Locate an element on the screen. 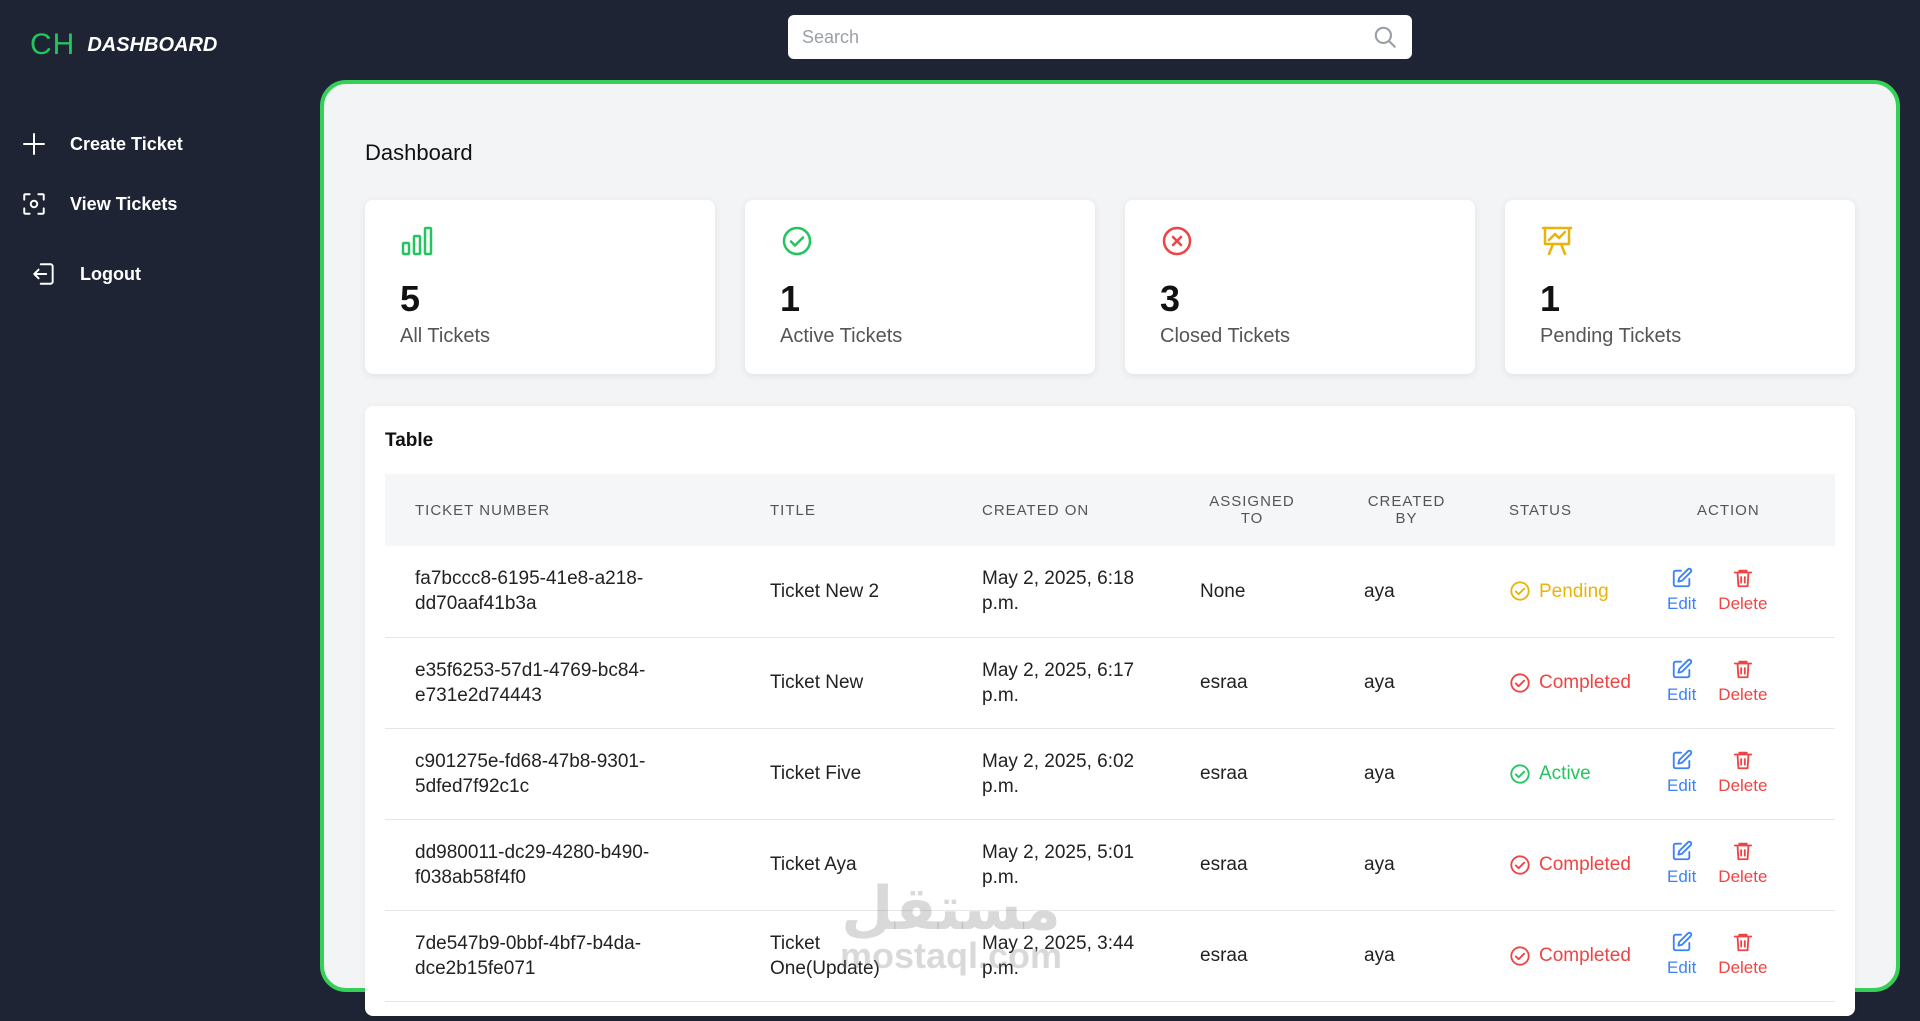 This screenshot has width=1920, height=1021. search-bar is located at coordinates (1100, 37).